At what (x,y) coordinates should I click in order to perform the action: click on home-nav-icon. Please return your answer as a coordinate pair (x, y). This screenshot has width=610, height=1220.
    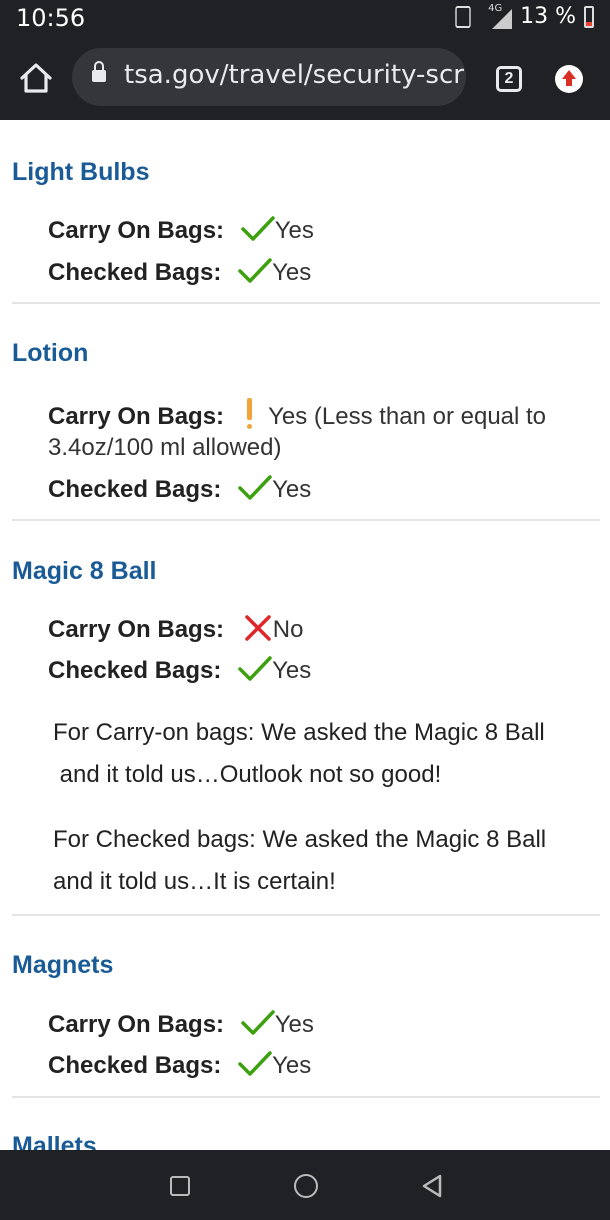
    Looking at the image, I should click on (306, 1186).